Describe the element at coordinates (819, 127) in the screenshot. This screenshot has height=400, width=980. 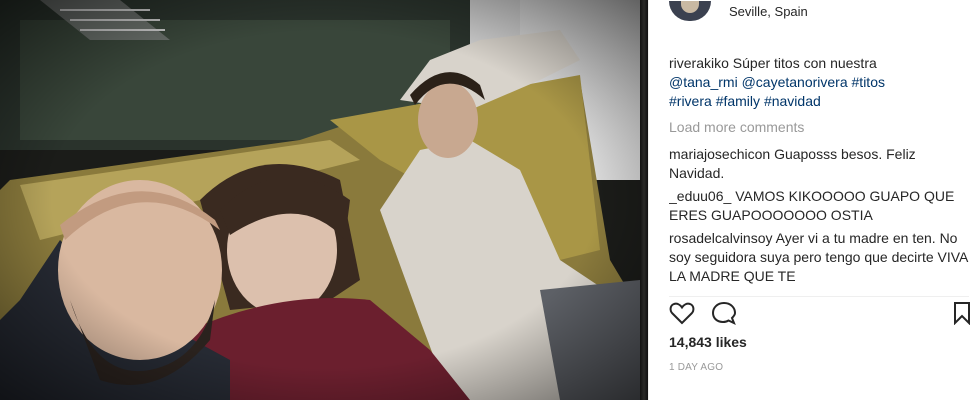
I see `load-more-comments: Load more comments` at that location.